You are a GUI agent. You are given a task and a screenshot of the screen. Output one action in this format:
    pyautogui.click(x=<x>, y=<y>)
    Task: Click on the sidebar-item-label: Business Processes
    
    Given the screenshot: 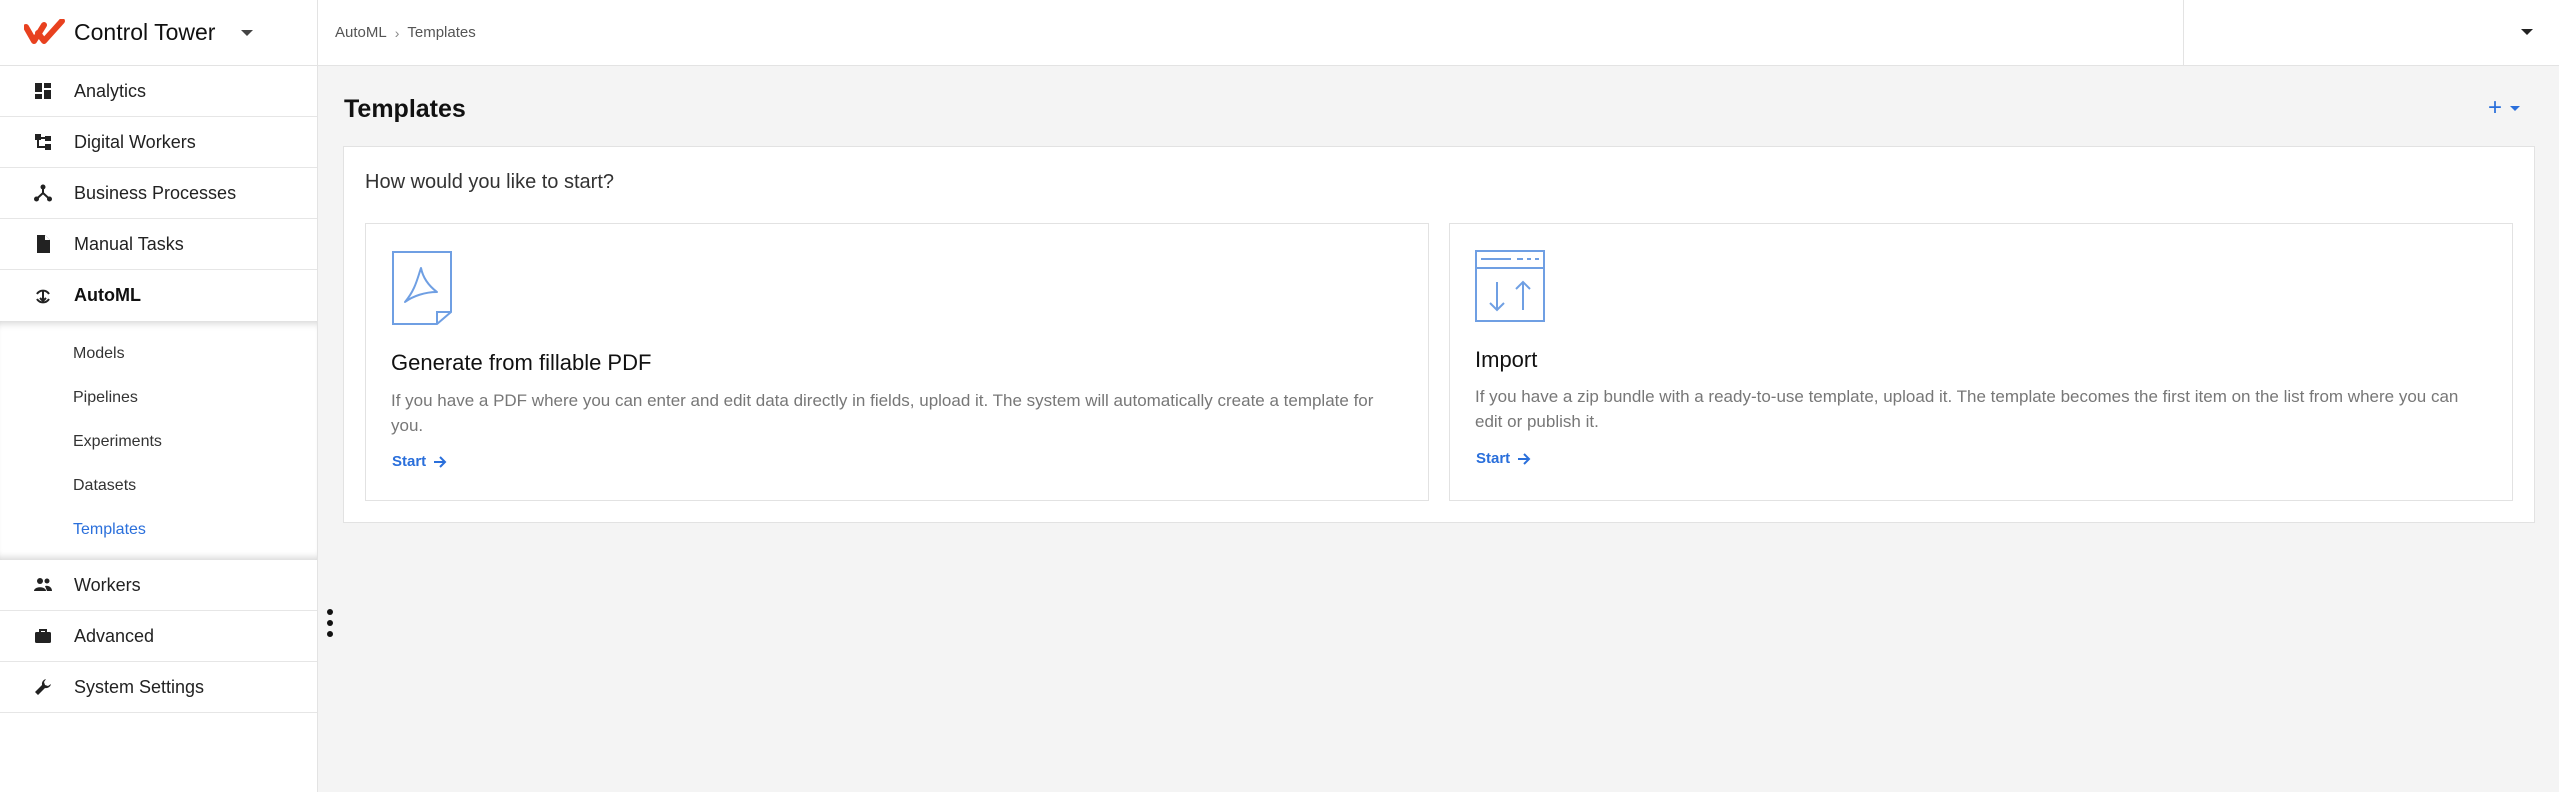 What is the action you would take?
    pyautogui.click(x=155, y=192)
    